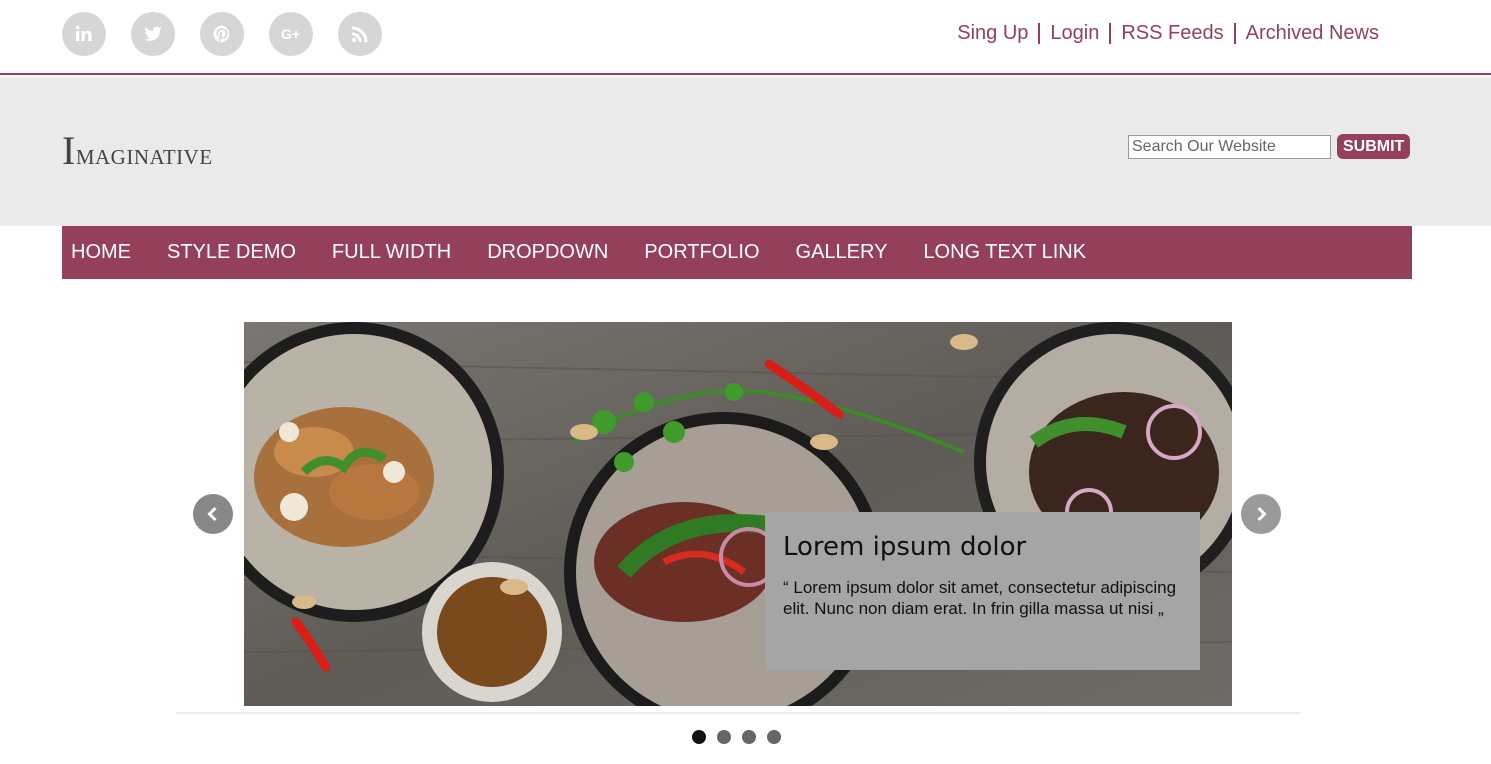 The image size is (1491, 764). Describe the element at coordinates (231, 252) in the screenshot. I see `nav-item-style-demo: STYLE DEMO` at that location.